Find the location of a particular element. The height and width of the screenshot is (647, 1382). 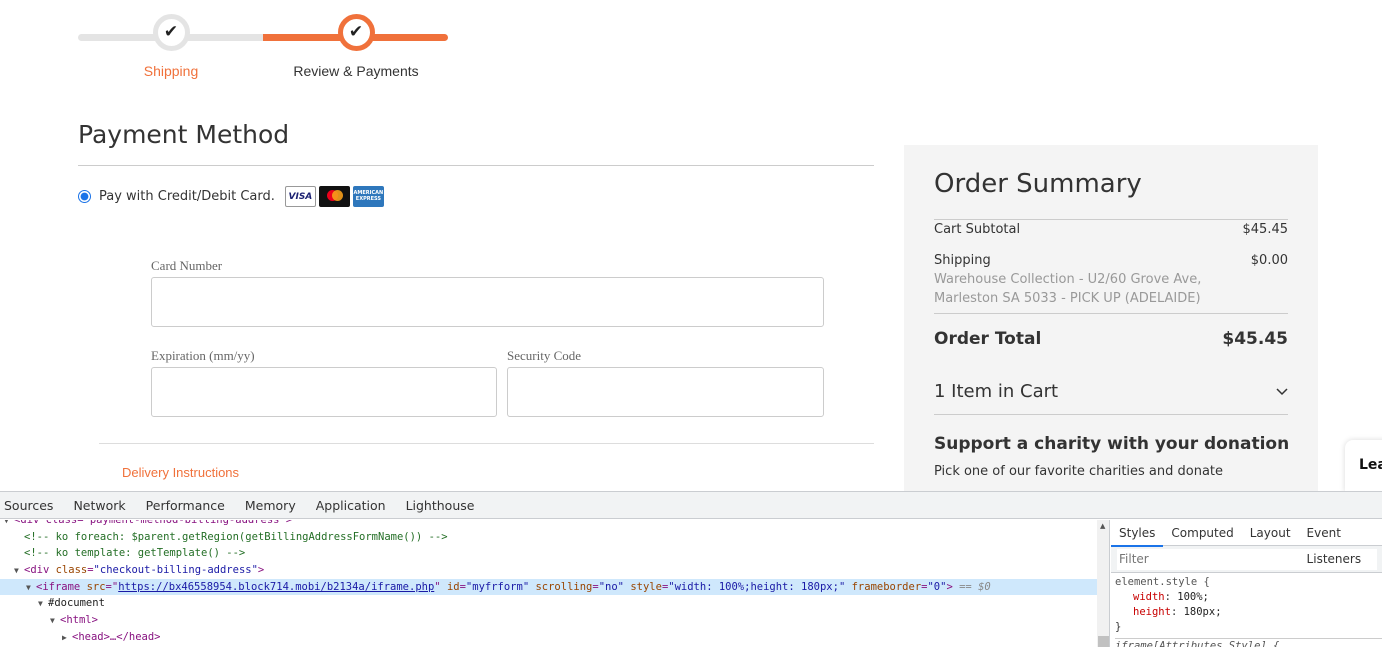

subtotal-label: Cart Subtotal is located at coordinates (977, 229).